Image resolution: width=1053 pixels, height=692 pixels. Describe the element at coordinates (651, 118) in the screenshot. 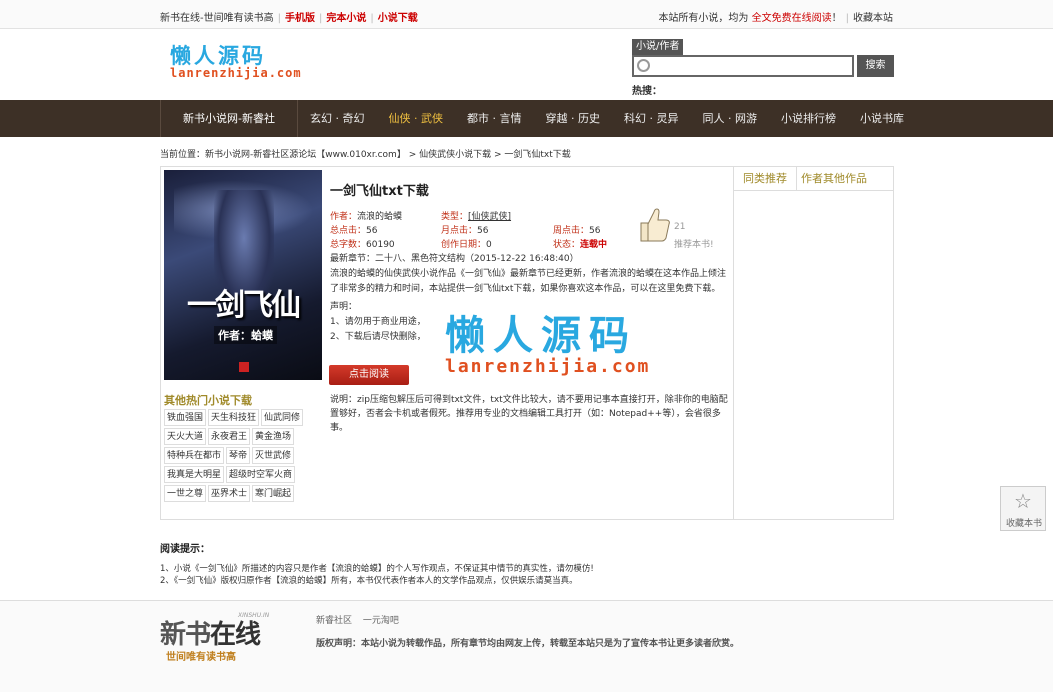

I see `nav-item: 科幻 · 灵异` at that location.